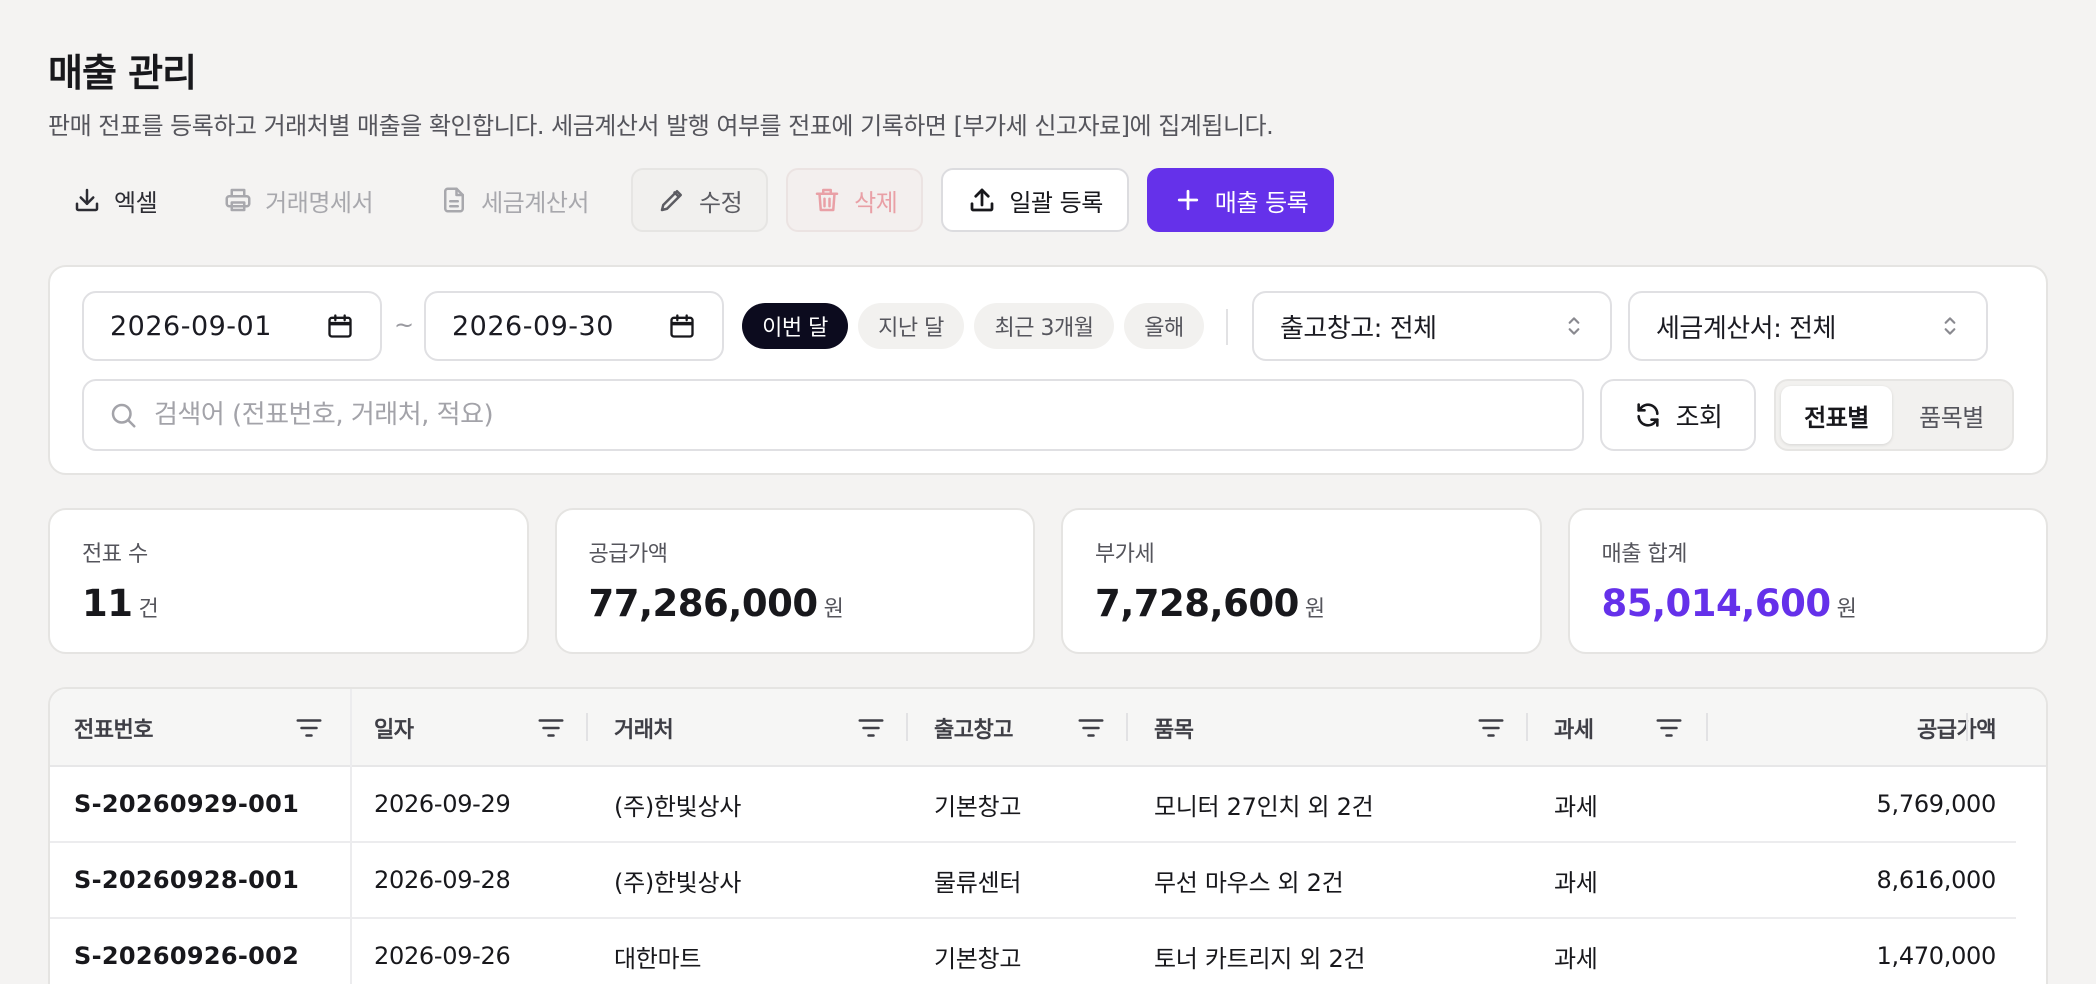 This screenshot has height=984, width=2096. Describe the element at coordinates (856, 415) in the screenshot. I see `search-input` at that location.